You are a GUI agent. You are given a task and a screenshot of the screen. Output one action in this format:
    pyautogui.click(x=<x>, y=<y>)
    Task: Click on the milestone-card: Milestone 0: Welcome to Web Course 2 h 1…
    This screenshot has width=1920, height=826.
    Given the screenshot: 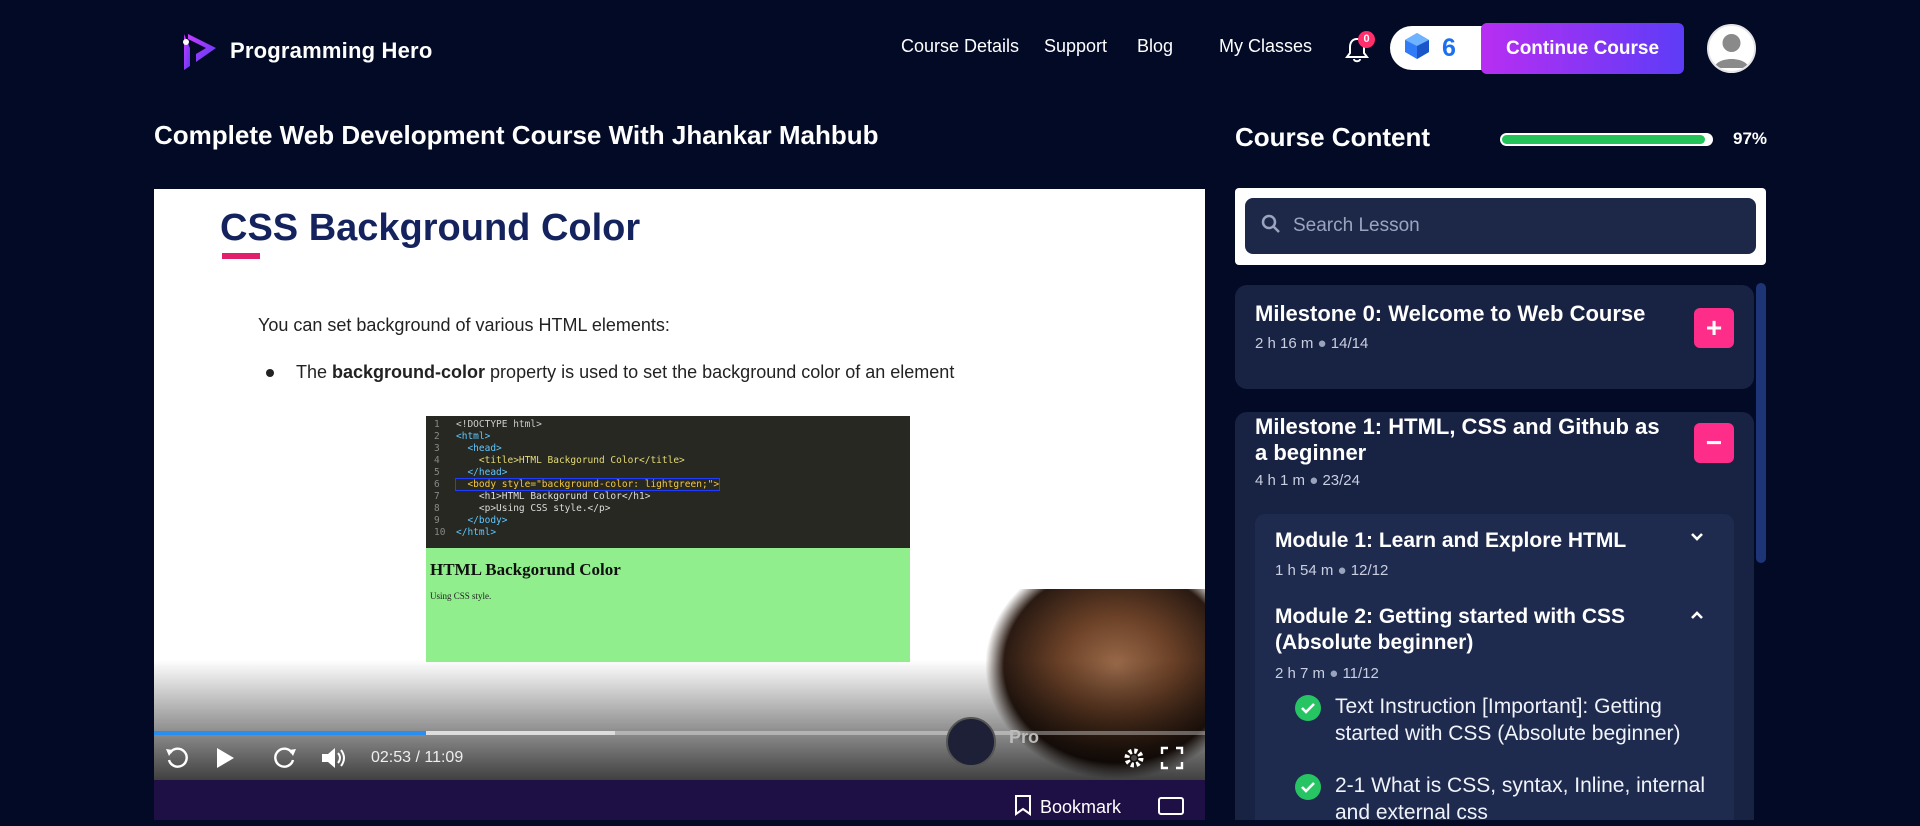 What is the action you would take?
    pyautogui.click(x=1494, y=337)
    